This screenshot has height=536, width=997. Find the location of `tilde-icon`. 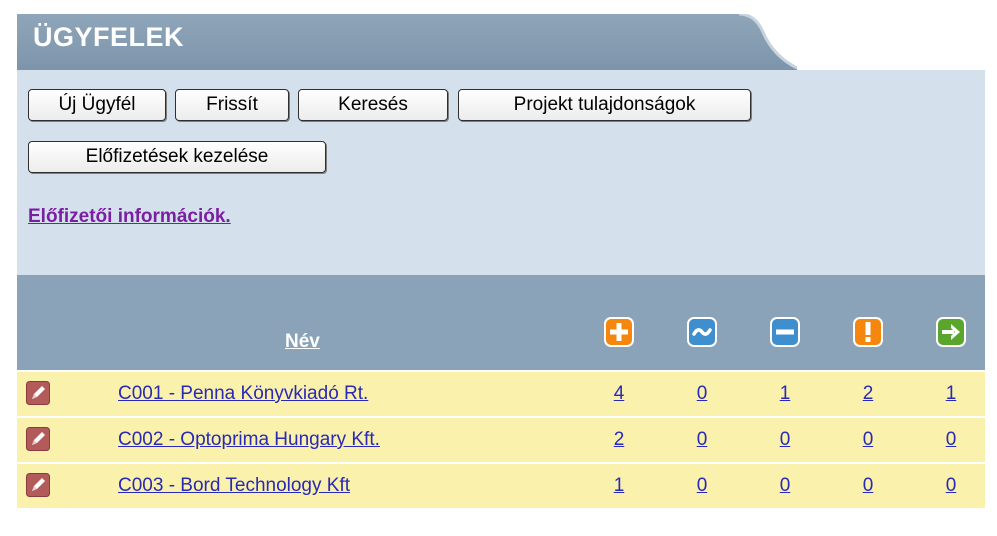

tilde-icon is located at coordinates (702, 332).